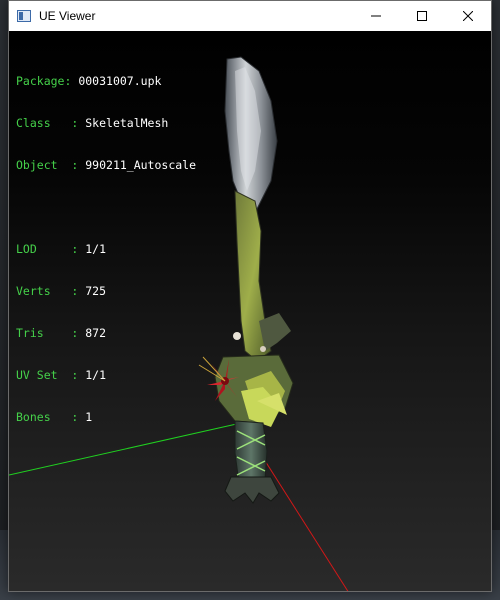  Describe the element at coordinates (24, 16) in the screenshot. I see `app-window-icon` at that location.